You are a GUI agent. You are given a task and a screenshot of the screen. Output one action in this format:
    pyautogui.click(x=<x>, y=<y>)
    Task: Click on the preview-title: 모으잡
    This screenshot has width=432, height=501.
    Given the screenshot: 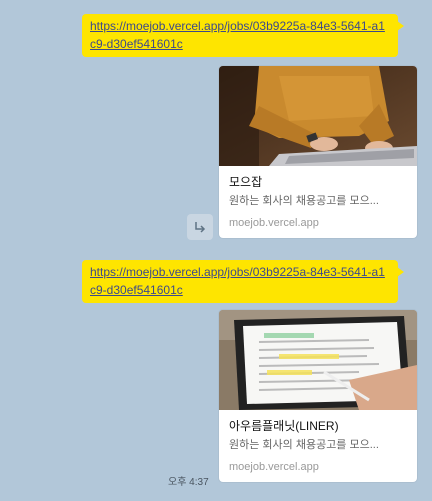 What is the action you would take?
    pyautogui.click(x=246, y=182)
    